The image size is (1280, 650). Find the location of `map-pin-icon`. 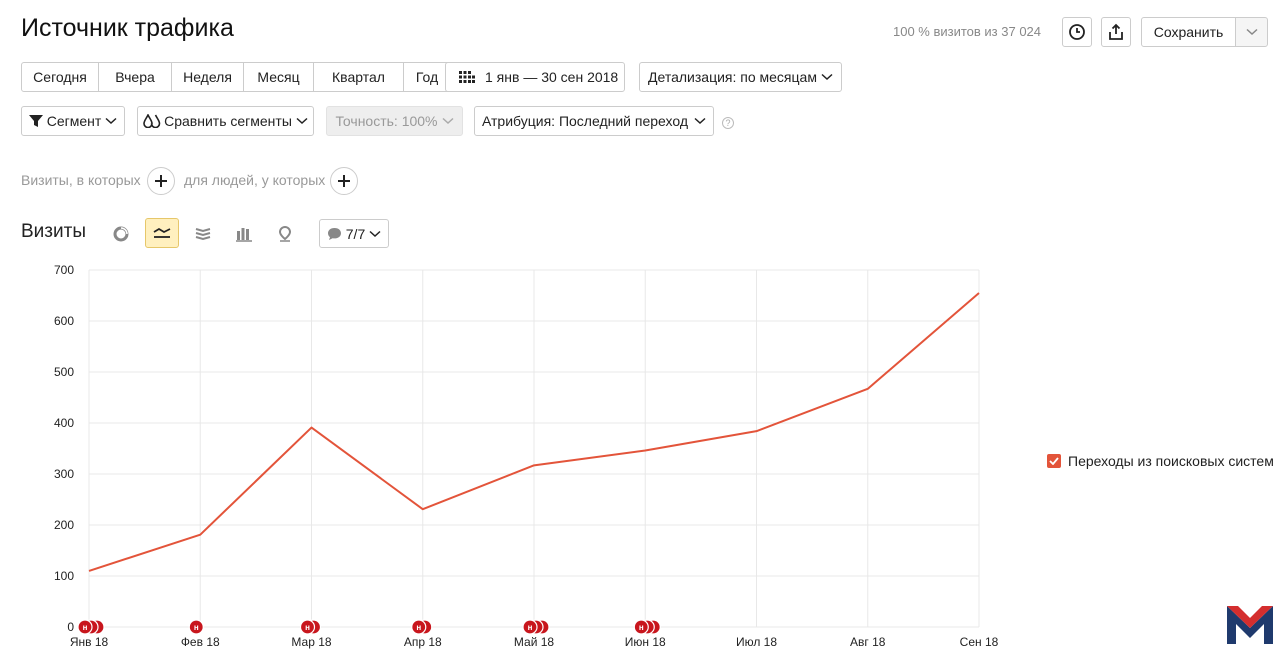

map-pin-icon is located at coordinates (285, 234).